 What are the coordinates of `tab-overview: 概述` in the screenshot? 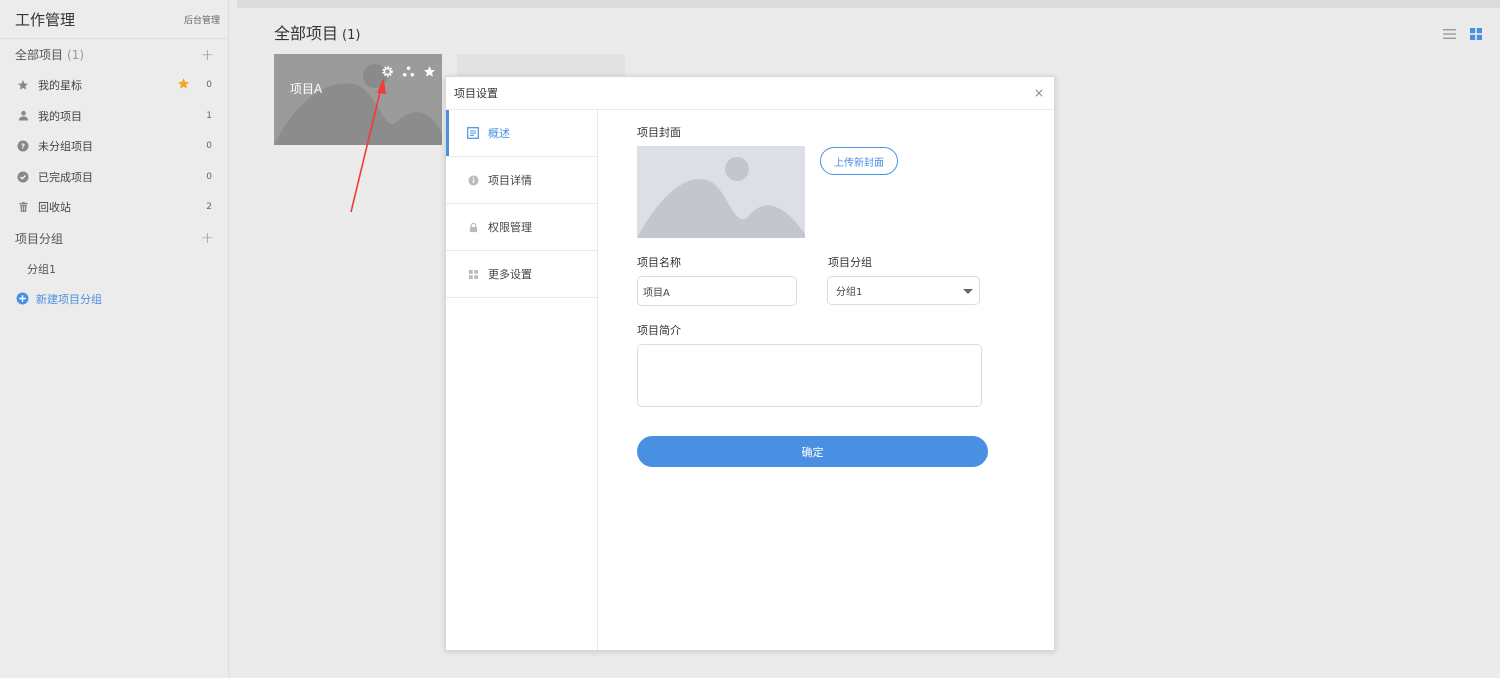 It's located at (521, 133).